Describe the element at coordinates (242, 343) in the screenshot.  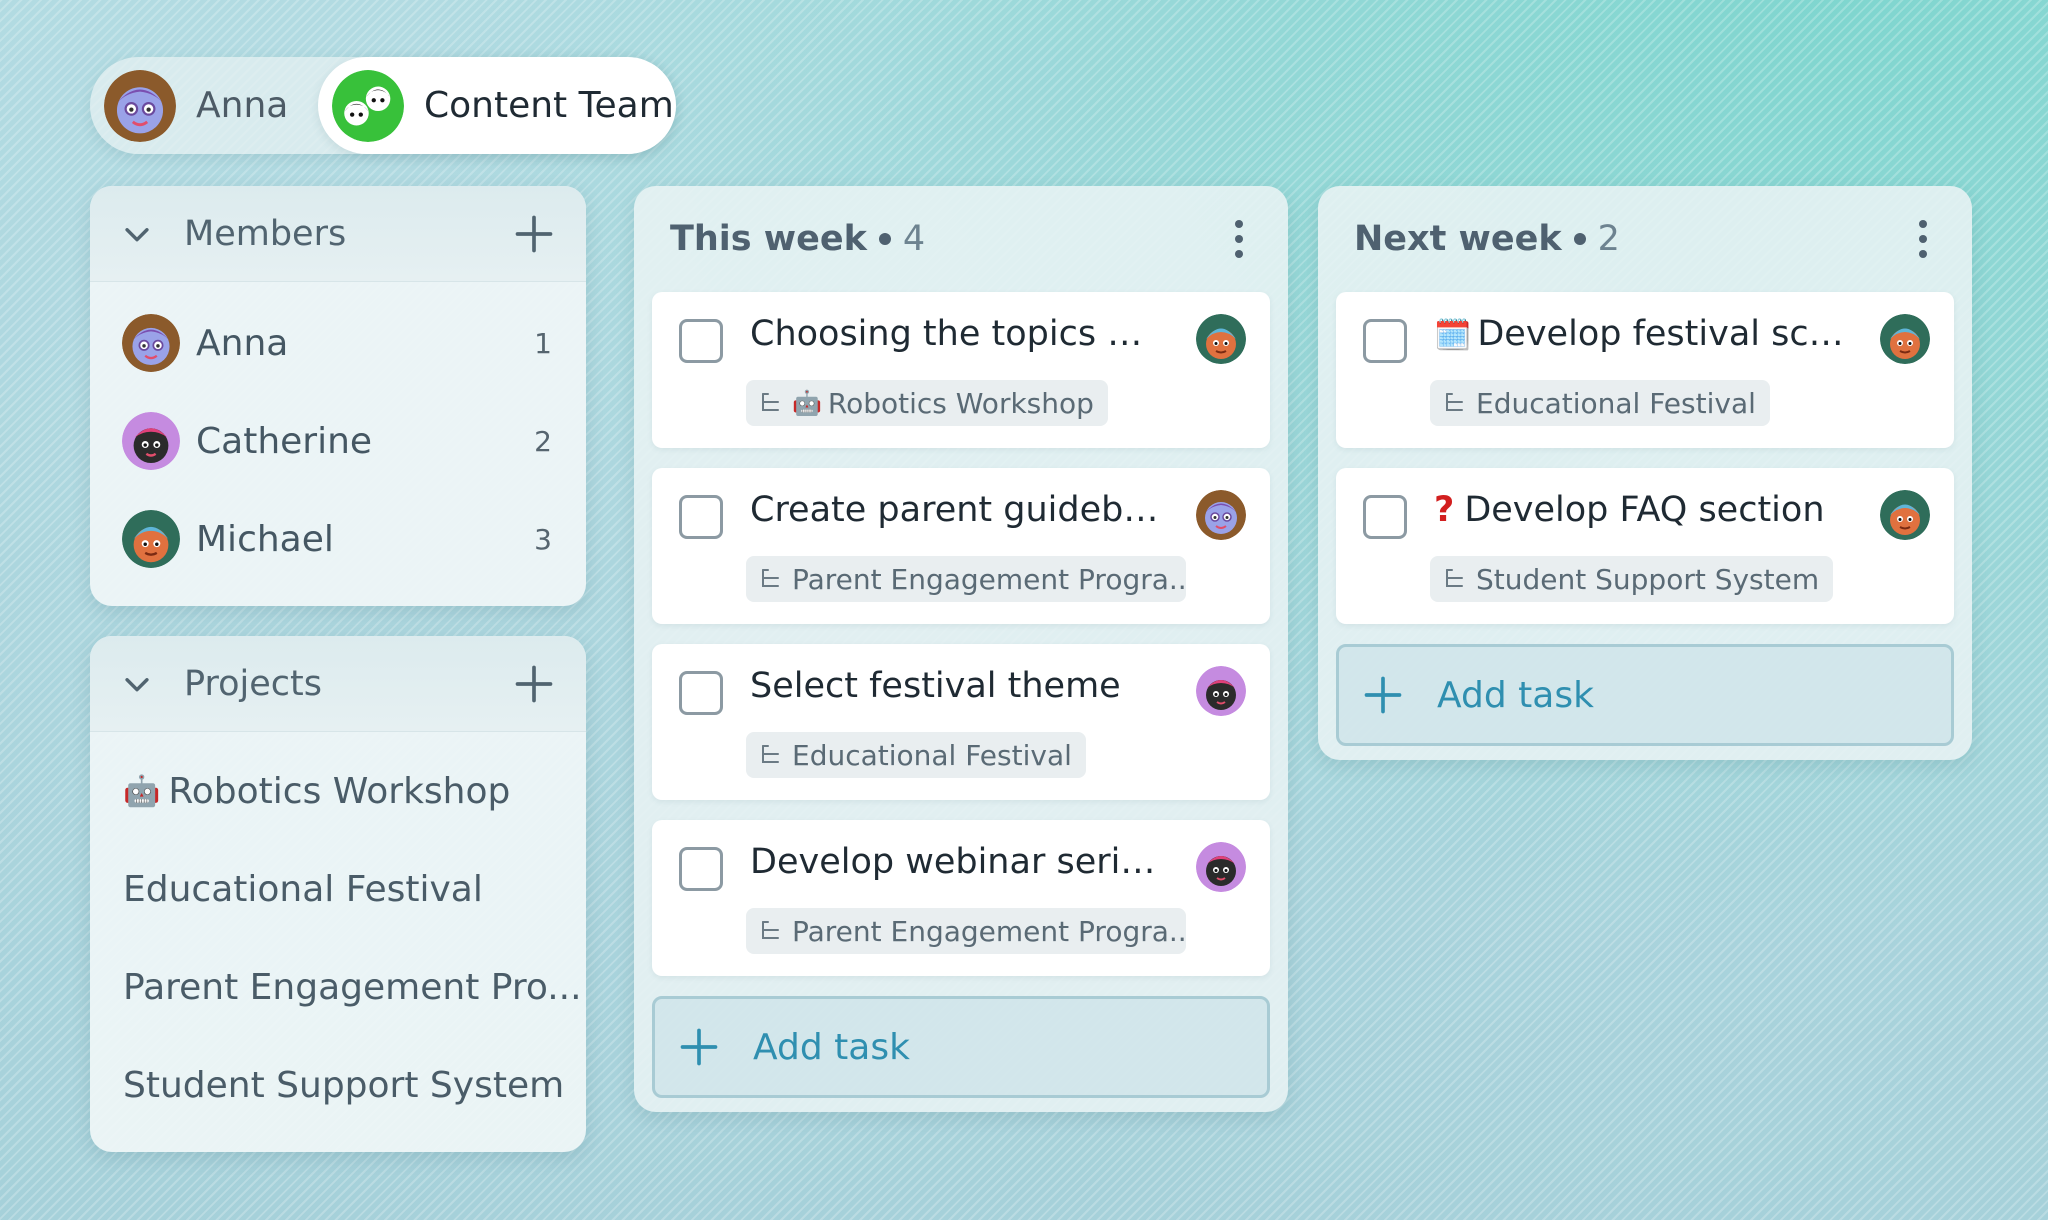
I see `member-name: Anna` at that location.